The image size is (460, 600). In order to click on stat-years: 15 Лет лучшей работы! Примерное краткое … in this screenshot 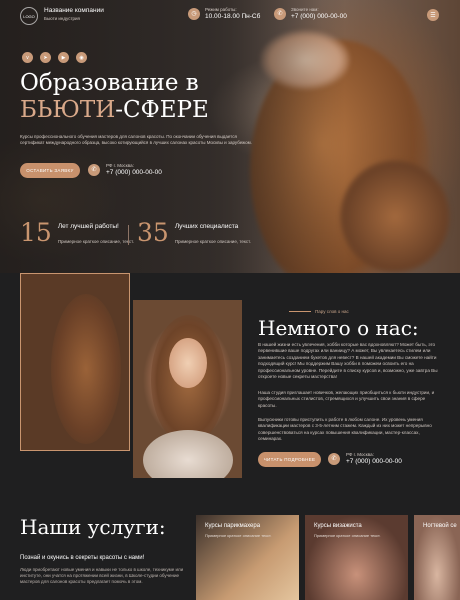, I will do `click(77, 232)`.